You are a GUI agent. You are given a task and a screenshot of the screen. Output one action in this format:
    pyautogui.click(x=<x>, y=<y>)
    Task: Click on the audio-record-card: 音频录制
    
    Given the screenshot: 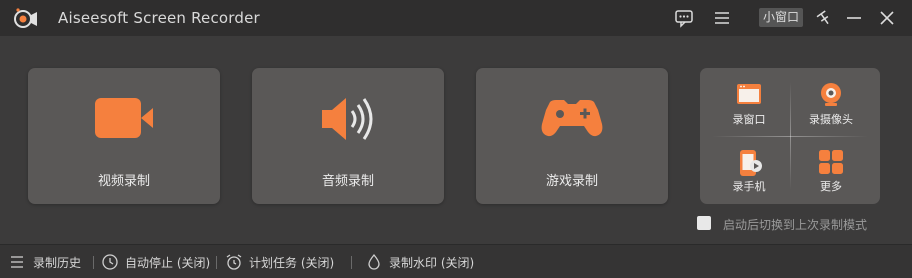 What is the action you would take?
    pyautogui.click(x=348, y=136)
    